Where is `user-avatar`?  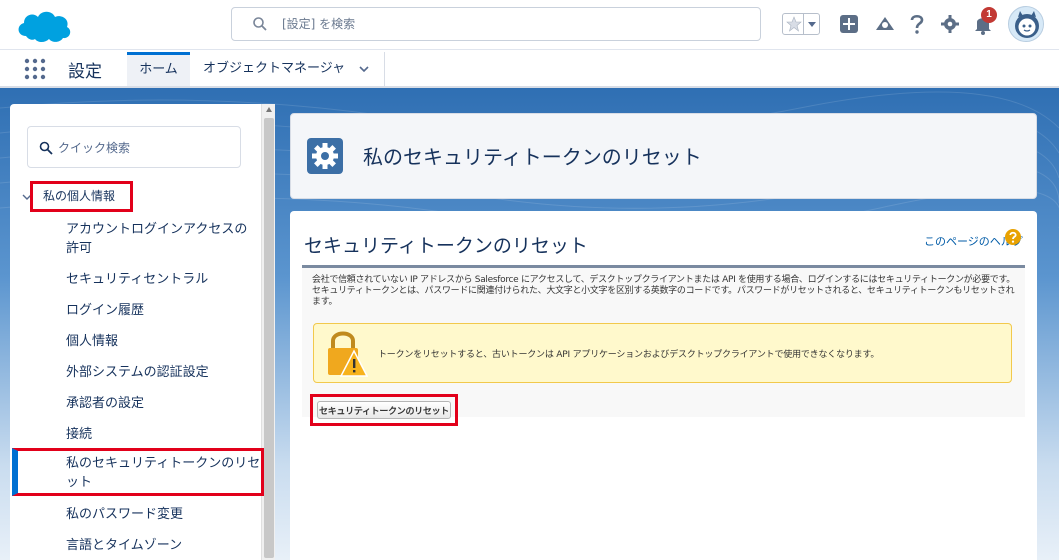 user-avatar is located at coordinates (1026, 24).